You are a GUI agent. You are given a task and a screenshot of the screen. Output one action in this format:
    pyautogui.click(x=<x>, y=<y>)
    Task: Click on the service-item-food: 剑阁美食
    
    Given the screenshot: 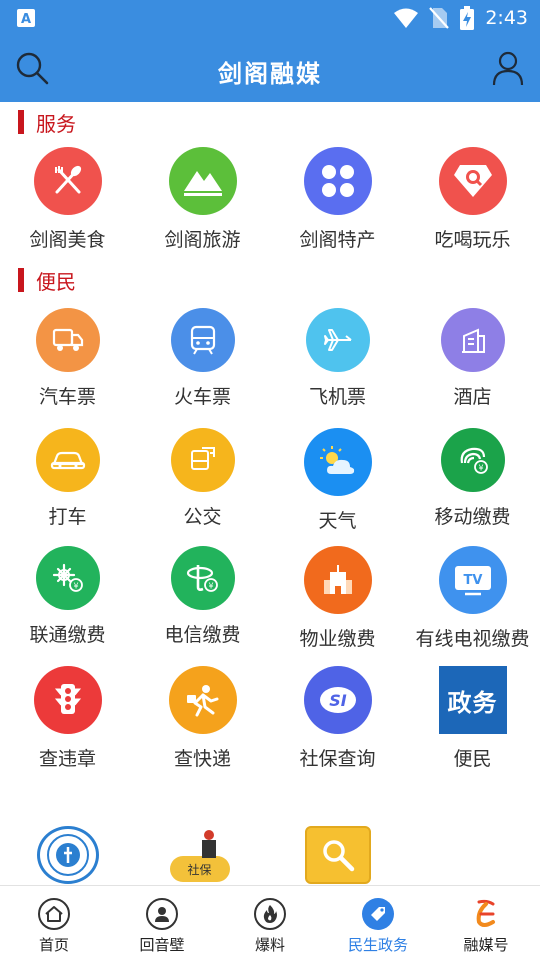 What is the action you would take?
    pyautogui.click(x=67, y=202)
    